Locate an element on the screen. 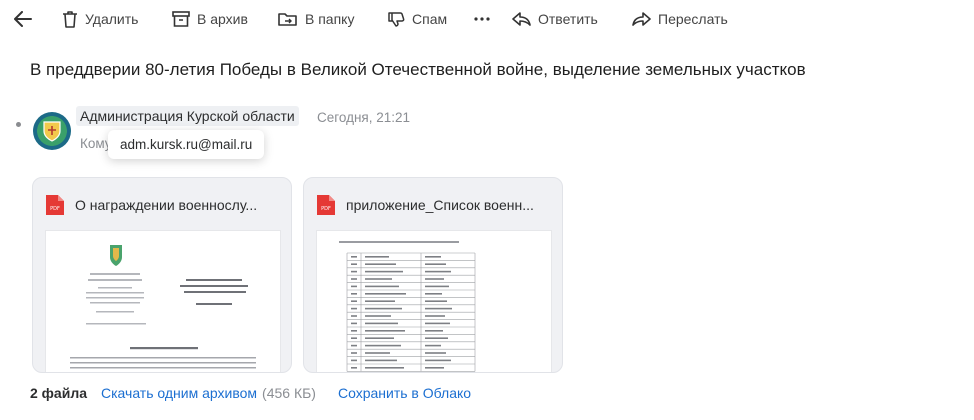 The image size is (974, 420). archive-label: В архив is located at coordinates (222, 19).